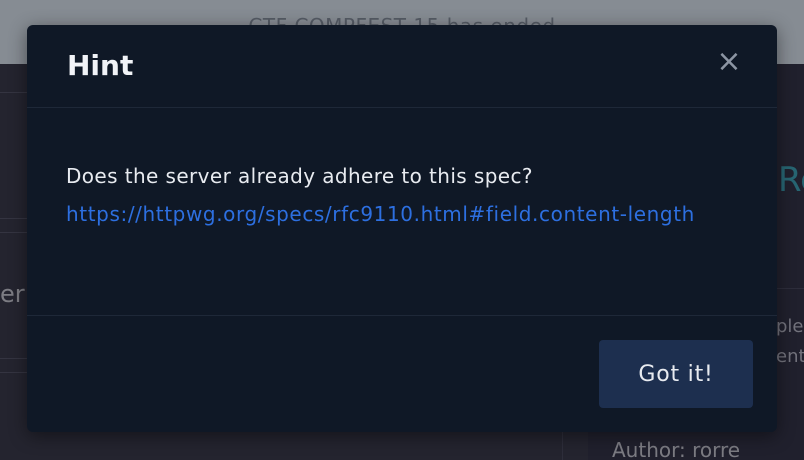  Describe the element at coordinates (729, 62) in the screenshot. I see `close-icon: ×` at that location.